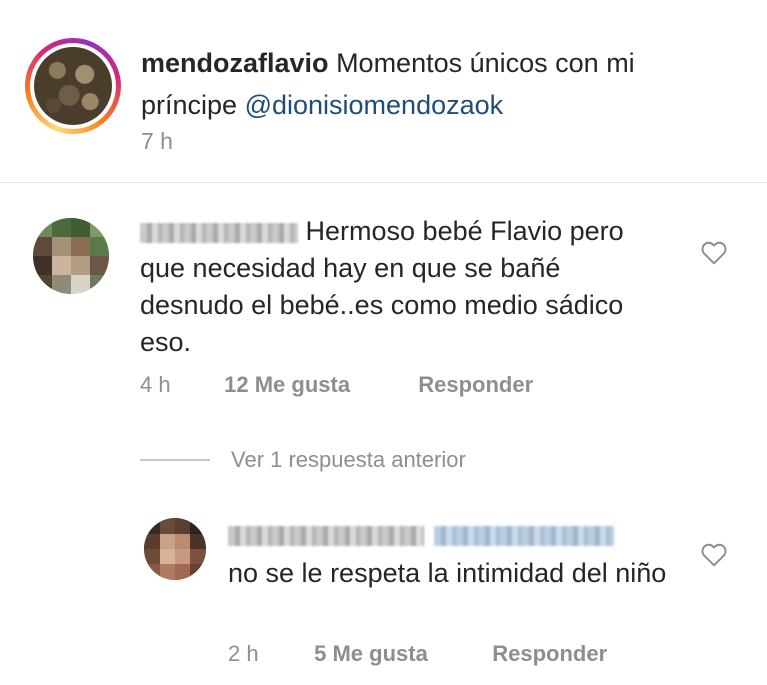 The height and width of the screenshot is (685, 767). Describe the element at coordinates (400, 654) in the screenshot. I see `reply-likes: 5 Me gusta` at that location.